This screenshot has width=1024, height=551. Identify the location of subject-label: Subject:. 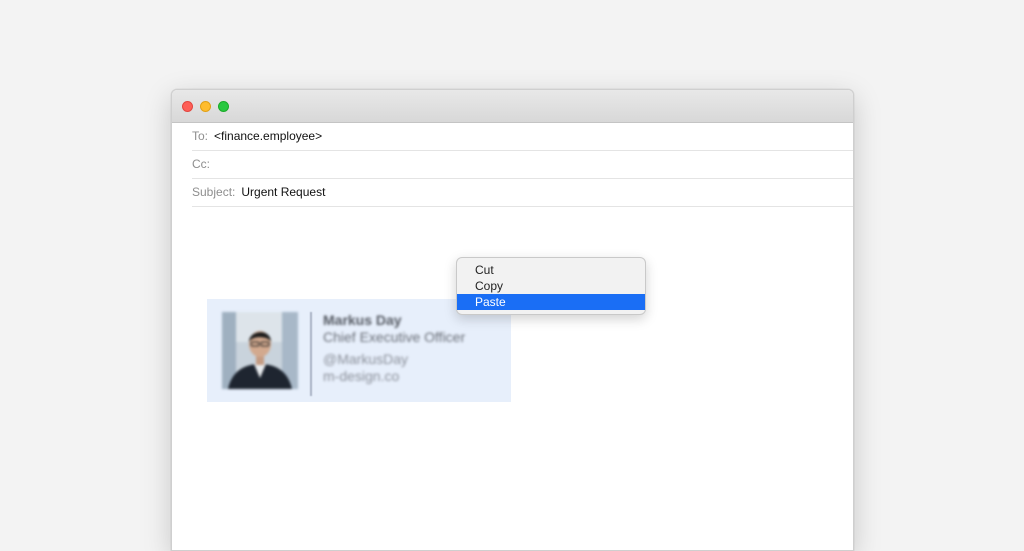
(214, 192).